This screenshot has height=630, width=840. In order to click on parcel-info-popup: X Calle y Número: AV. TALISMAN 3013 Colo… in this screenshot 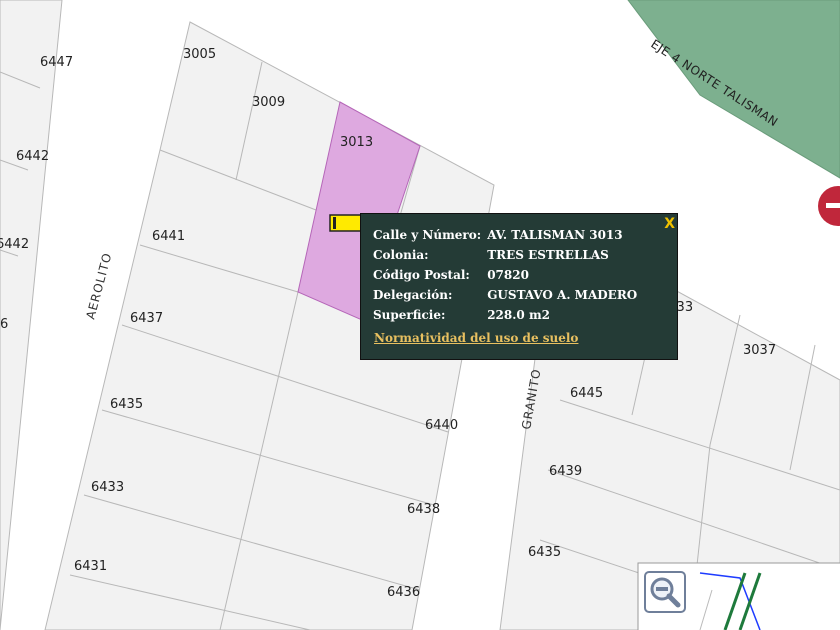, I will do `click(519, 286)`.